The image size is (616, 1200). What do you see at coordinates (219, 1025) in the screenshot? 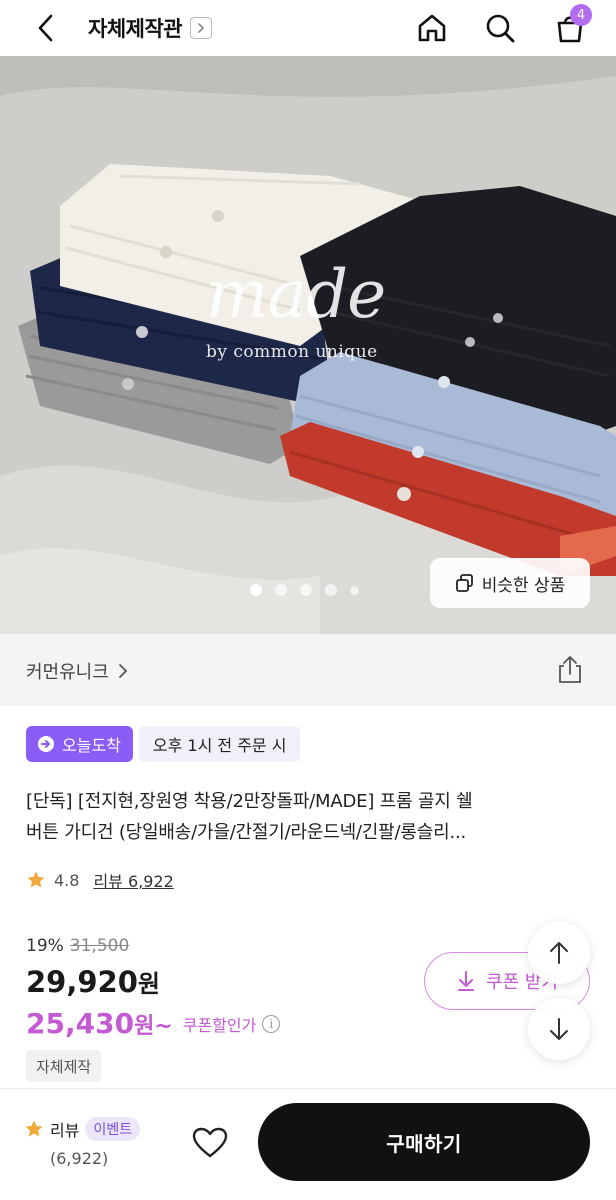
I see `coupon-note-label: 쿠폰할인가` at bounding box center [219, 1025].